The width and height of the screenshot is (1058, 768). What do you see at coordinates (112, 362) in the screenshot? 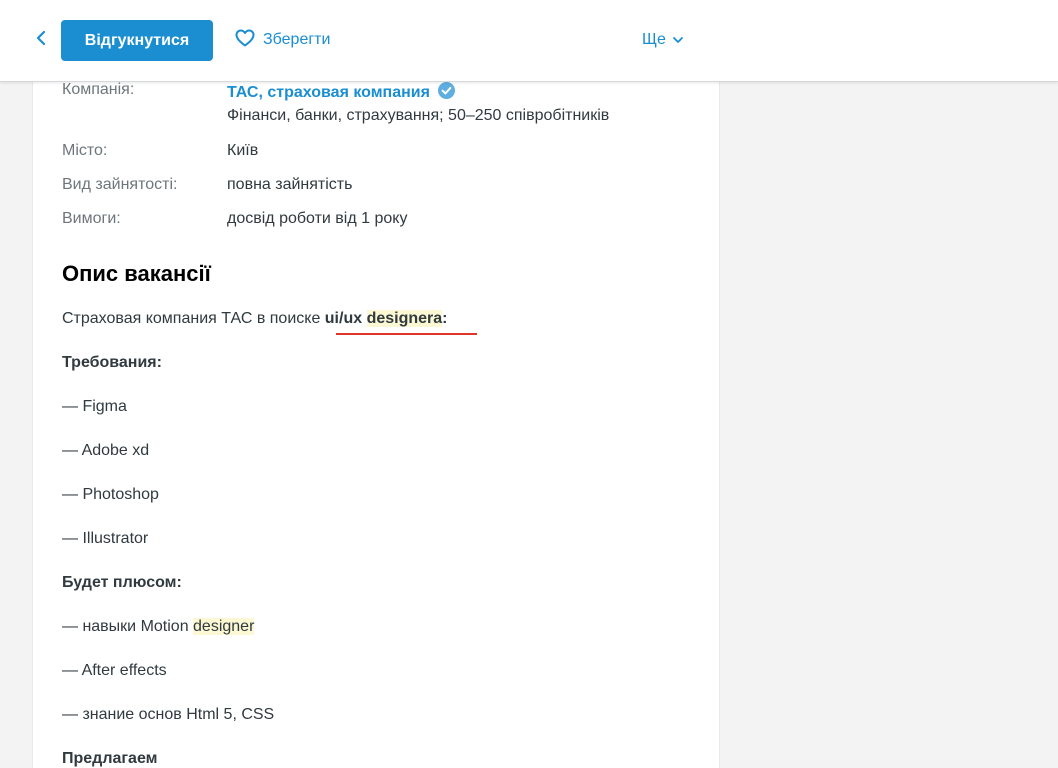
I see `requirements-heading: Требования:` at bounding box center [112, 362].